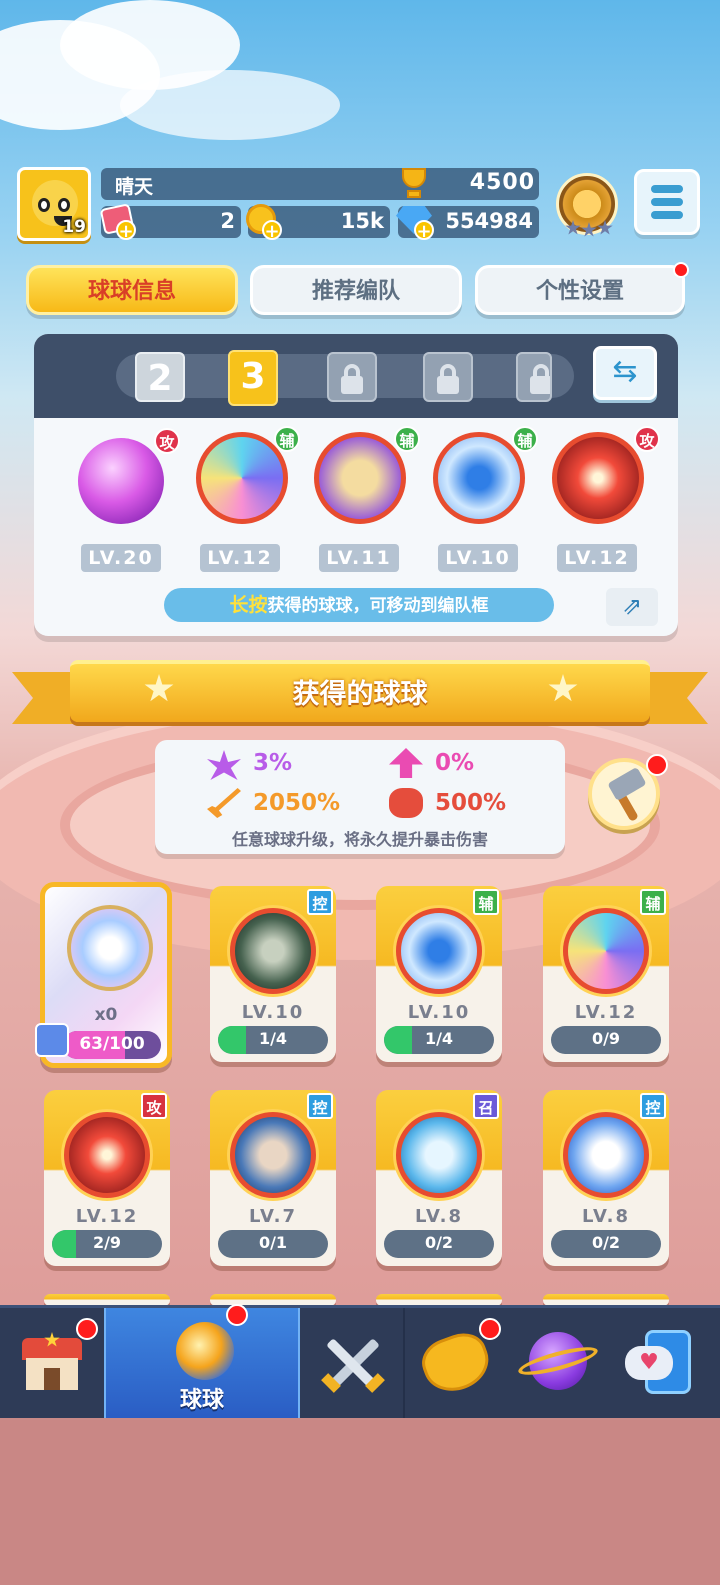 The image size is (720, 1585). I want to click on tab-personal-settings: 个性设置, so click(580, 290).